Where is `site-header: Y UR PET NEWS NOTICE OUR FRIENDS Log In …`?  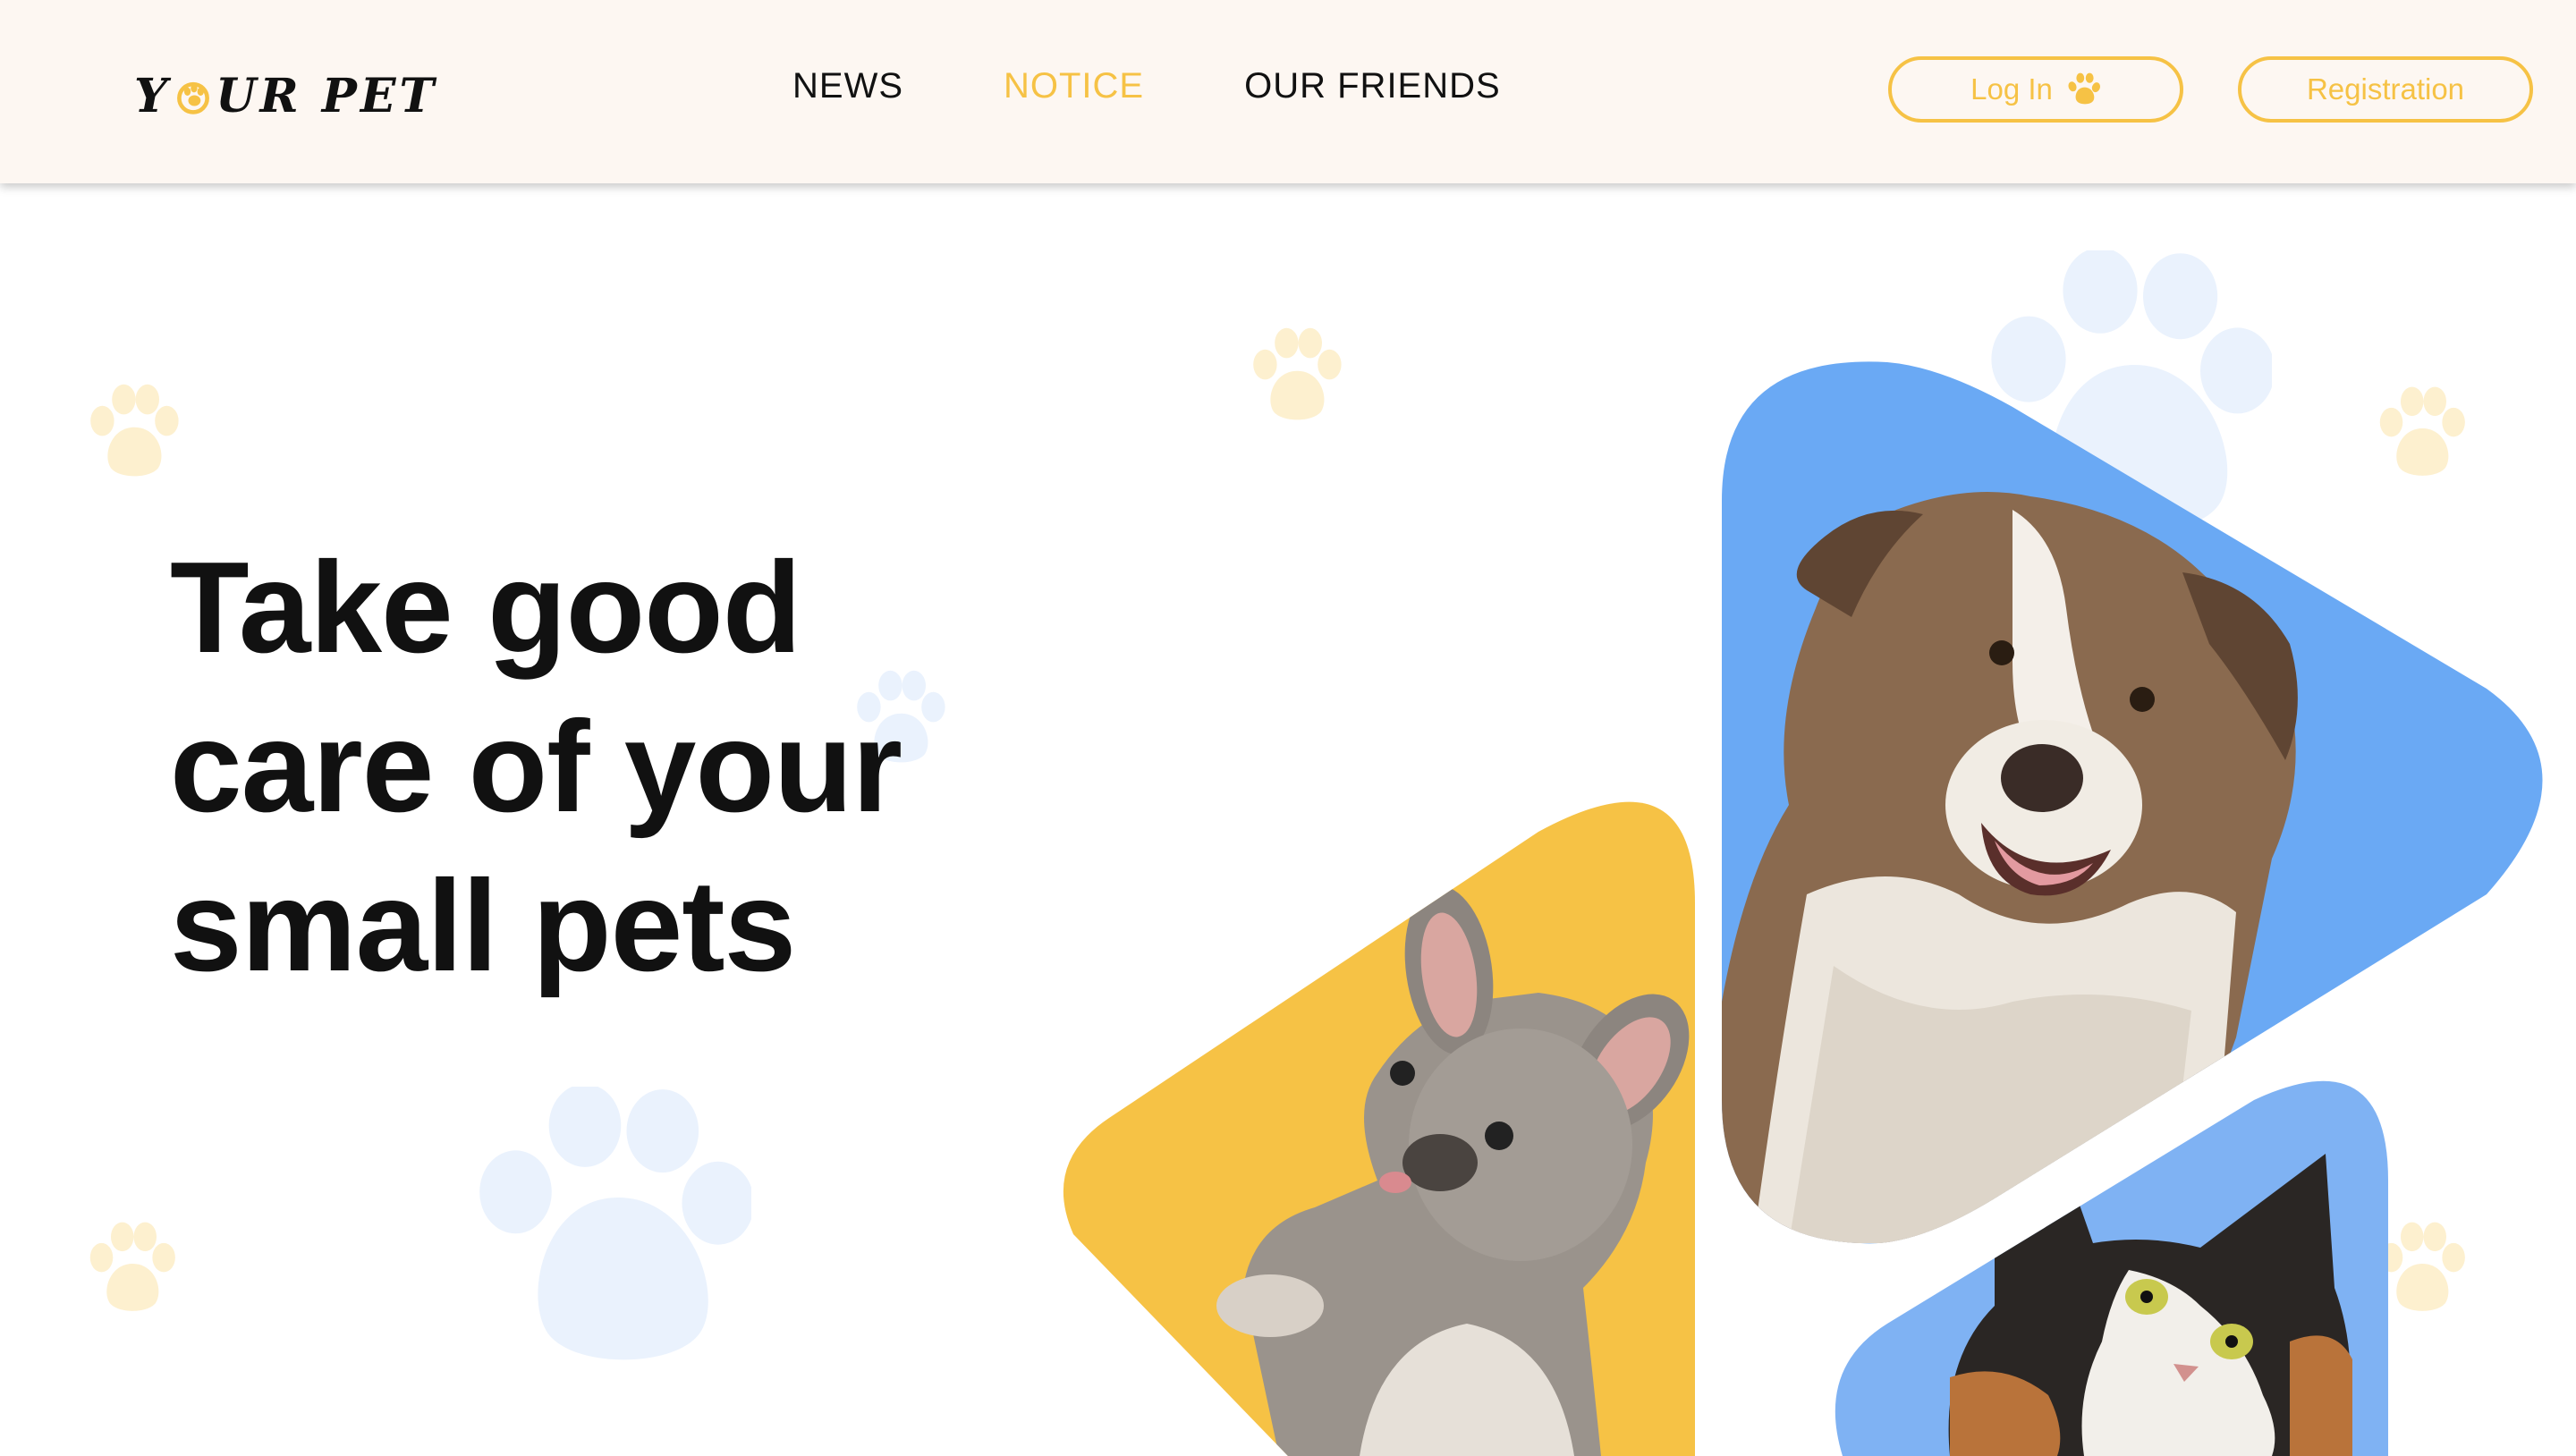
site-header: Y UR PET NEWS NOTICE OUR FRIENDS Log In … is located at coordinates (1288, 91).